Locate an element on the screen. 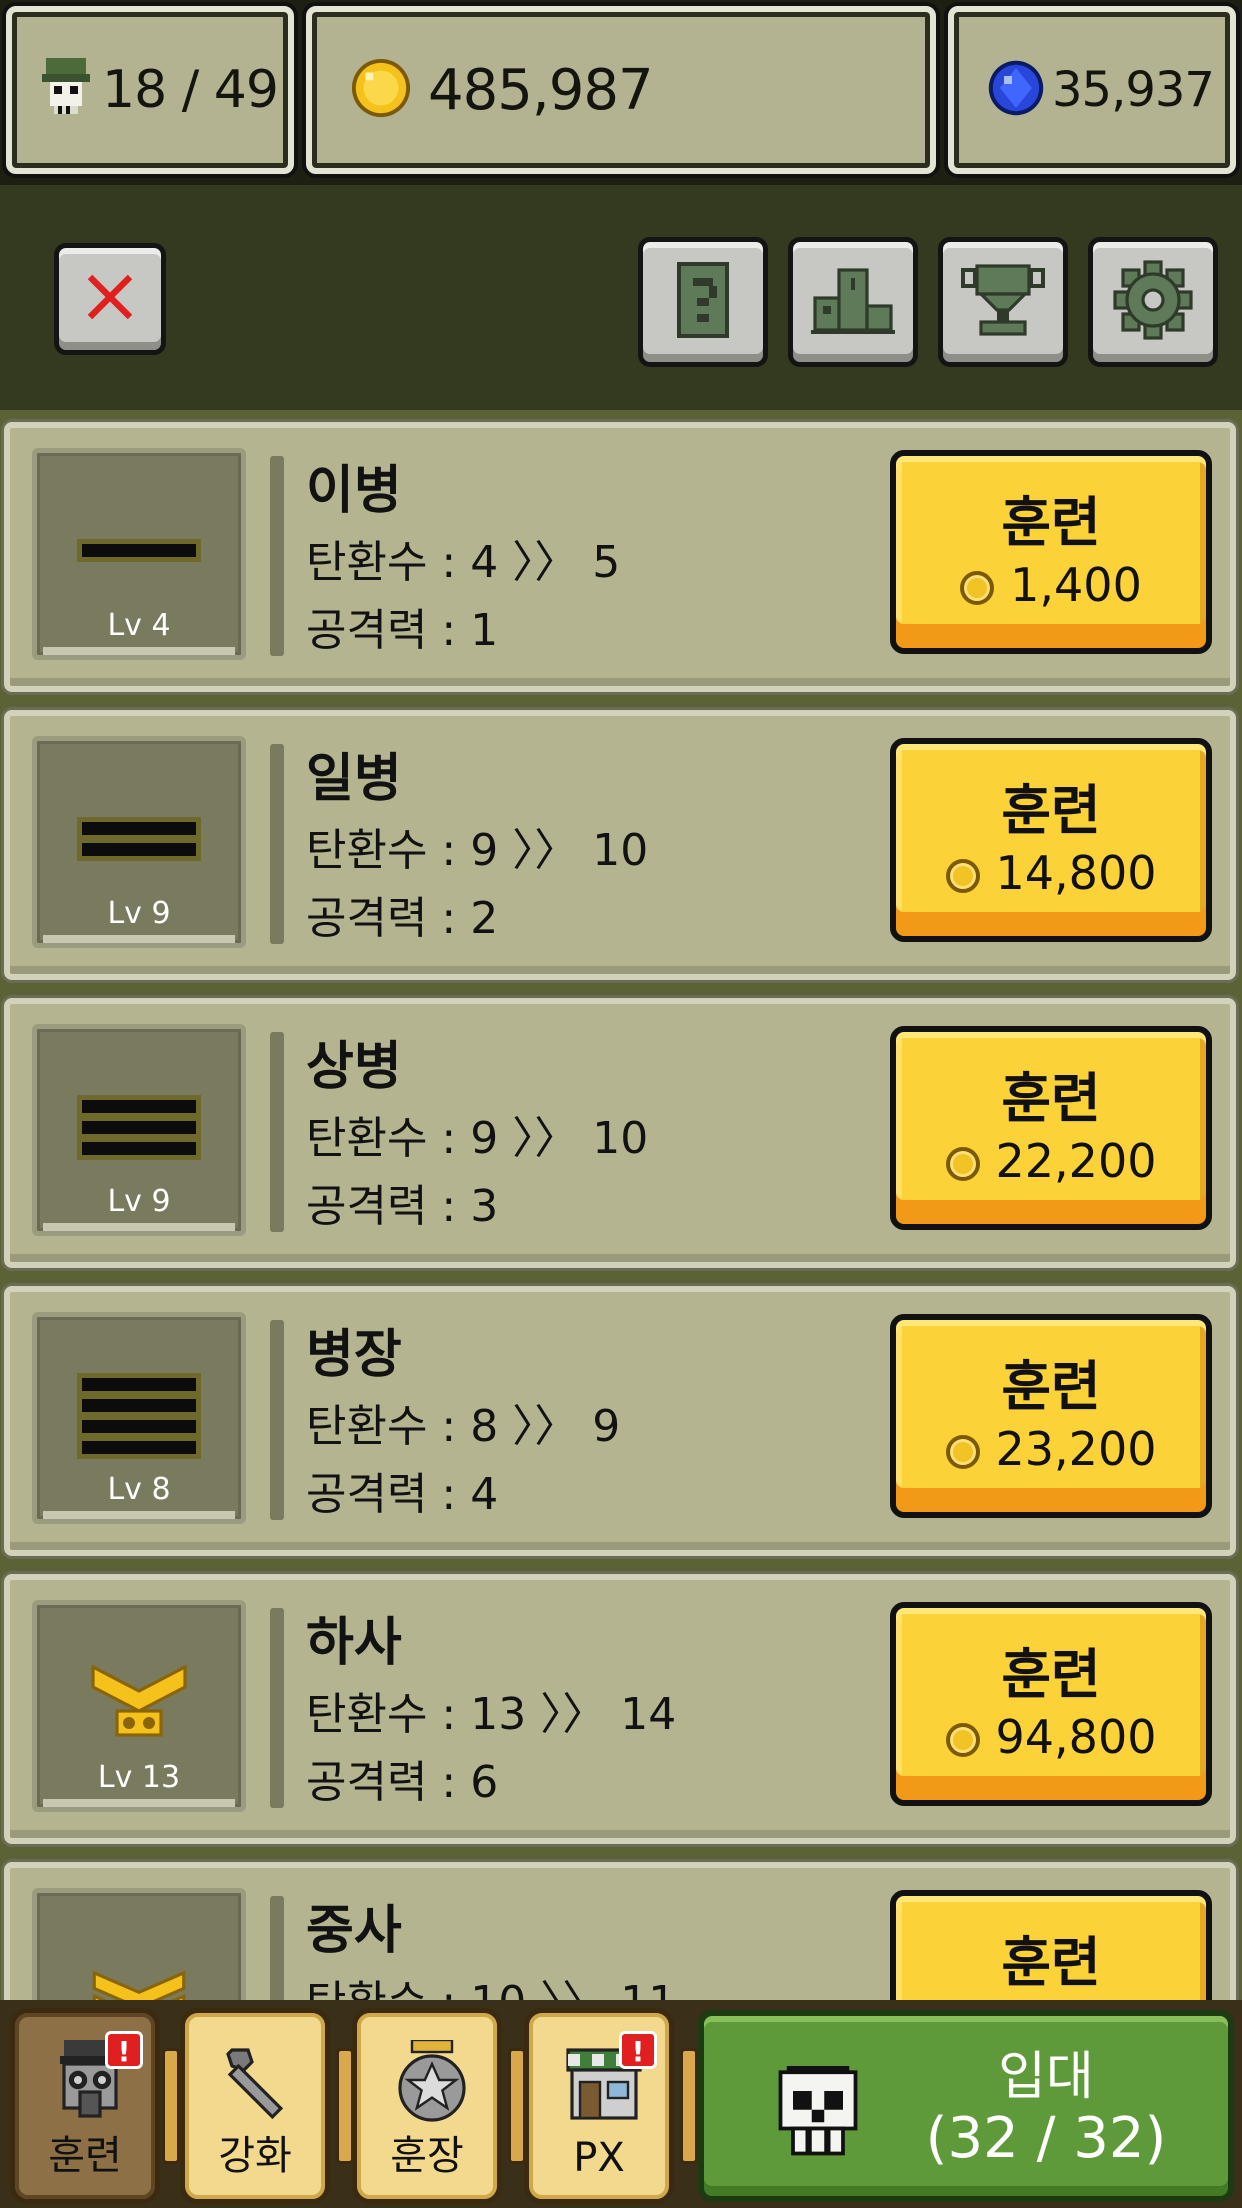 This screenshot has height=2208, width=1242. rank-attack-stat: 공격력 : 2 is located at coordinates (402, 918).